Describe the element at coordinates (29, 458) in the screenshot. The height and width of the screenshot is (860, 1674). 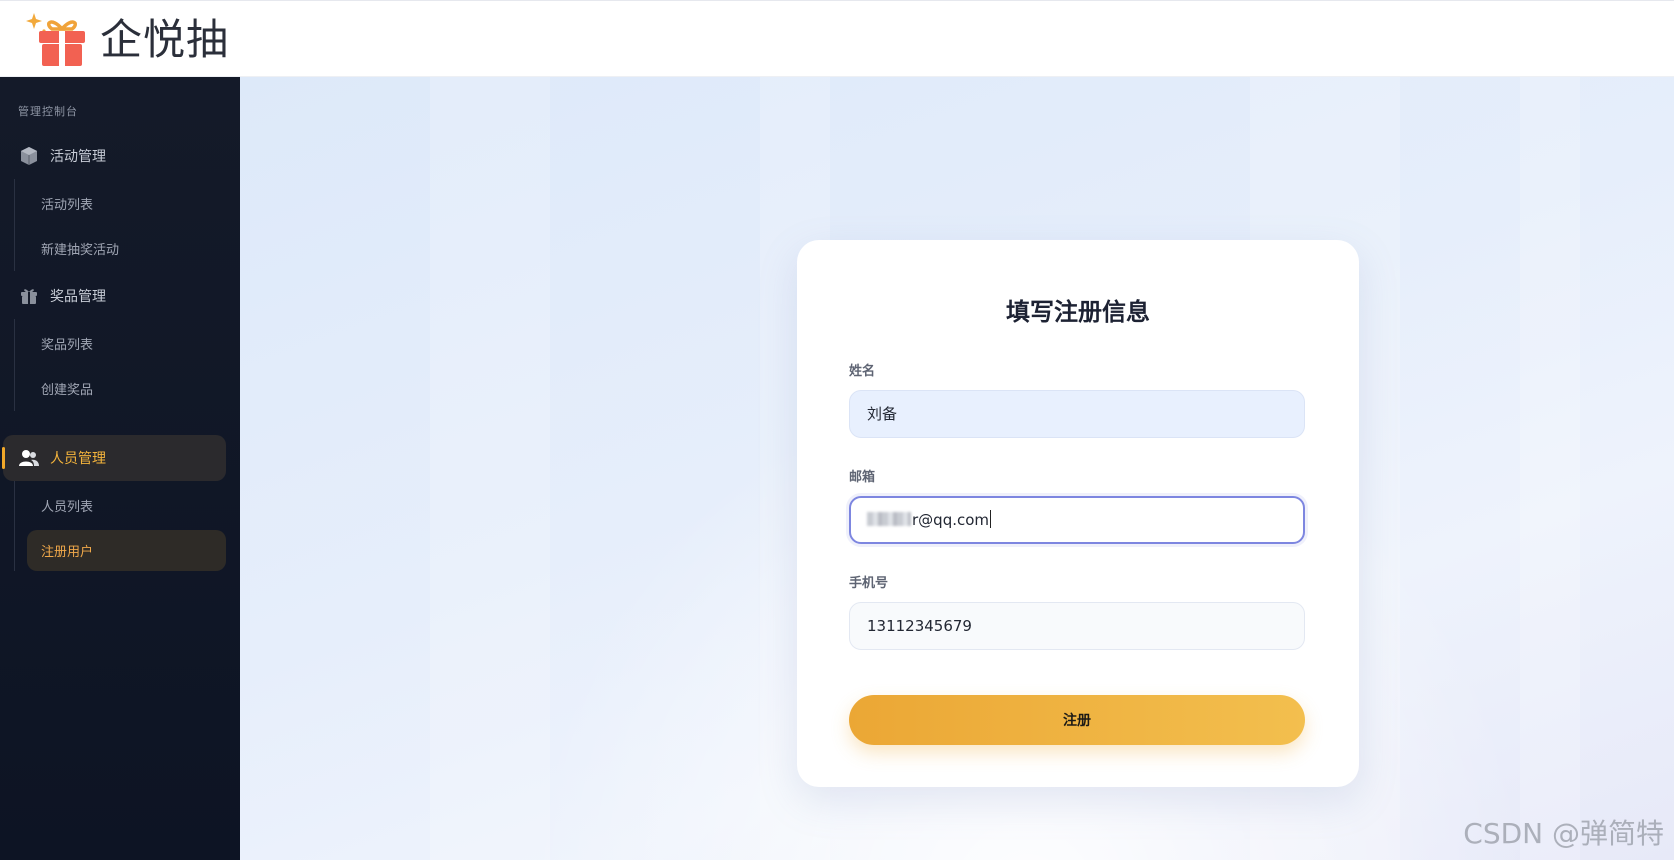
I see `users-icon` at that location.